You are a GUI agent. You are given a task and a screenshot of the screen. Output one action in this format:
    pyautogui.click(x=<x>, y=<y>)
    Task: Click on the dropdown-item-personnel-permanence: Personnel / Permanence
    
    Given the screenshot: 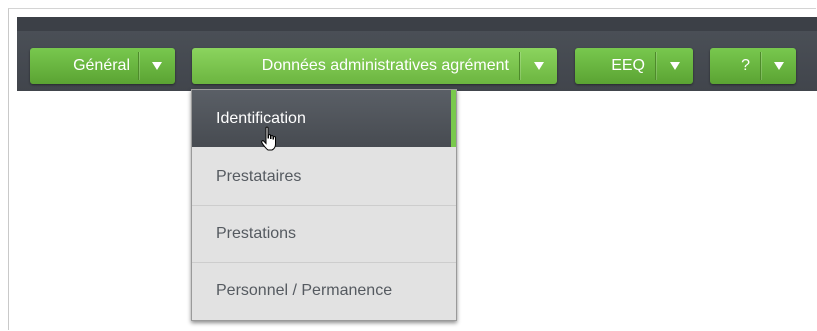 What is the action you would take?
    pyautogui.click(x=324, y=290)
    